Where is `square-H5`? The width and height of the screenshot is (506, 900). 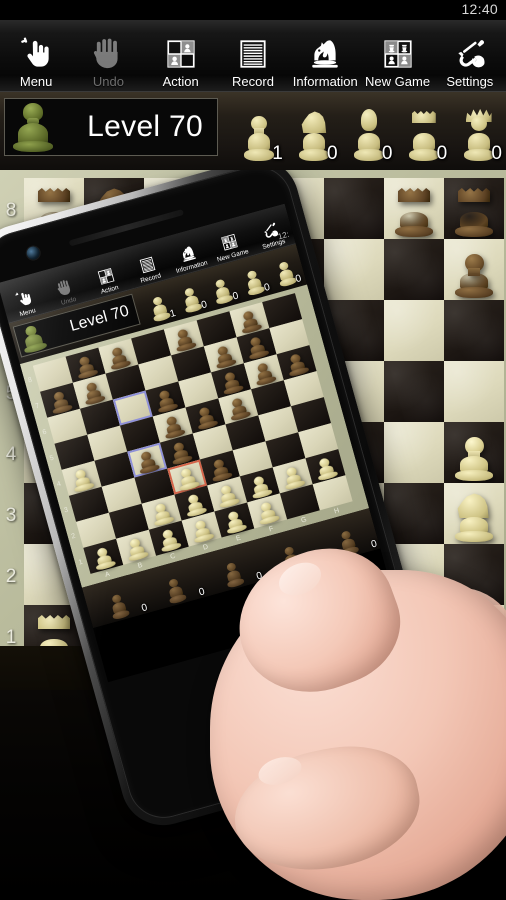
square-H5 is located at coordinates (474, 391).